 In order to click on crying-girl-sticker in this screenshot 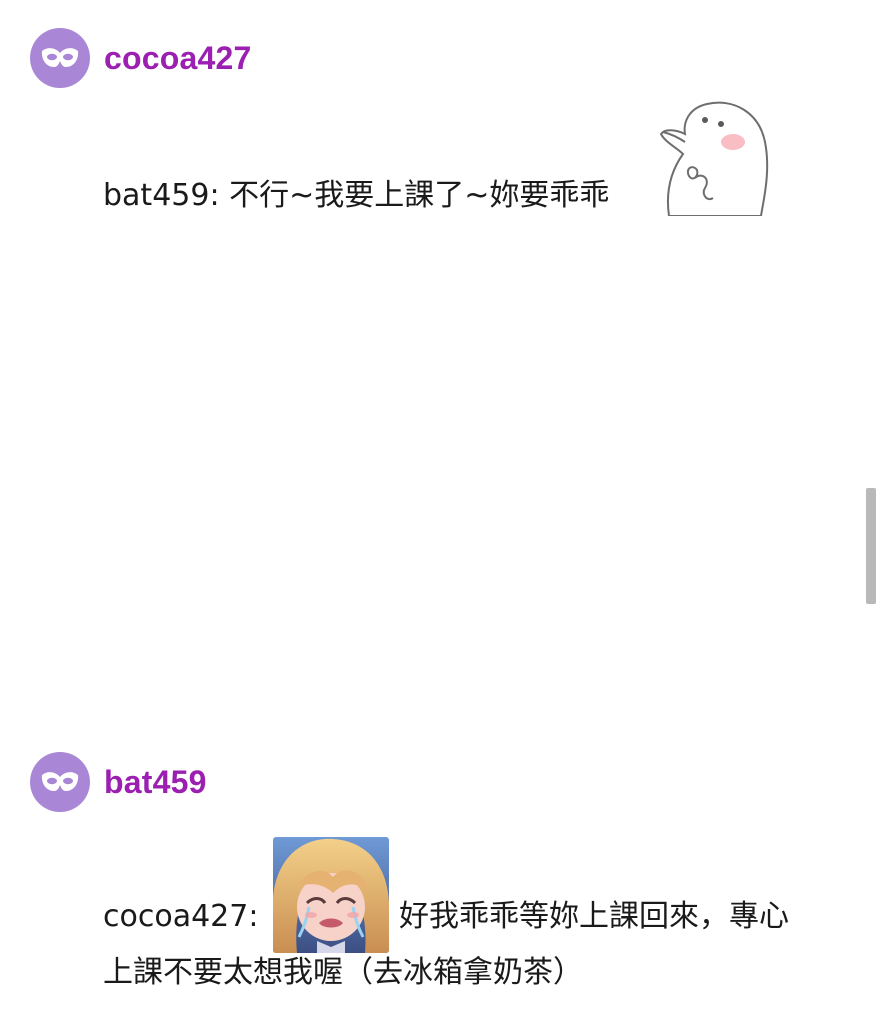, I will do `click(331, 895)`.